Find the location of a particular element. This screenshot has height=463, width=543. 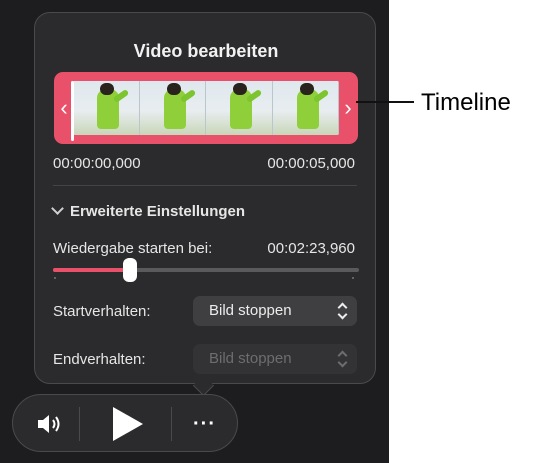

playback-start-value: 00:02:23,960 is located at coordinates (311, 248).